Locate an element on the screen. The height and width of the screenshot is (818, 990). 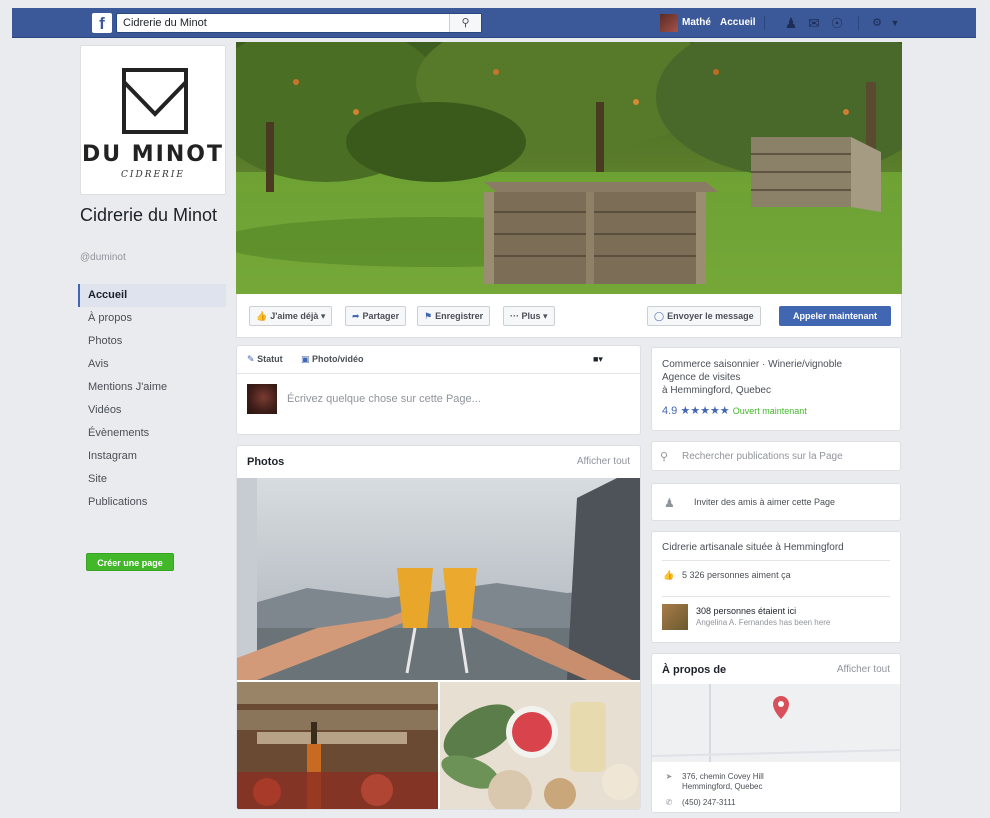
wooden-crate-large is located at coordinates (601, 233).